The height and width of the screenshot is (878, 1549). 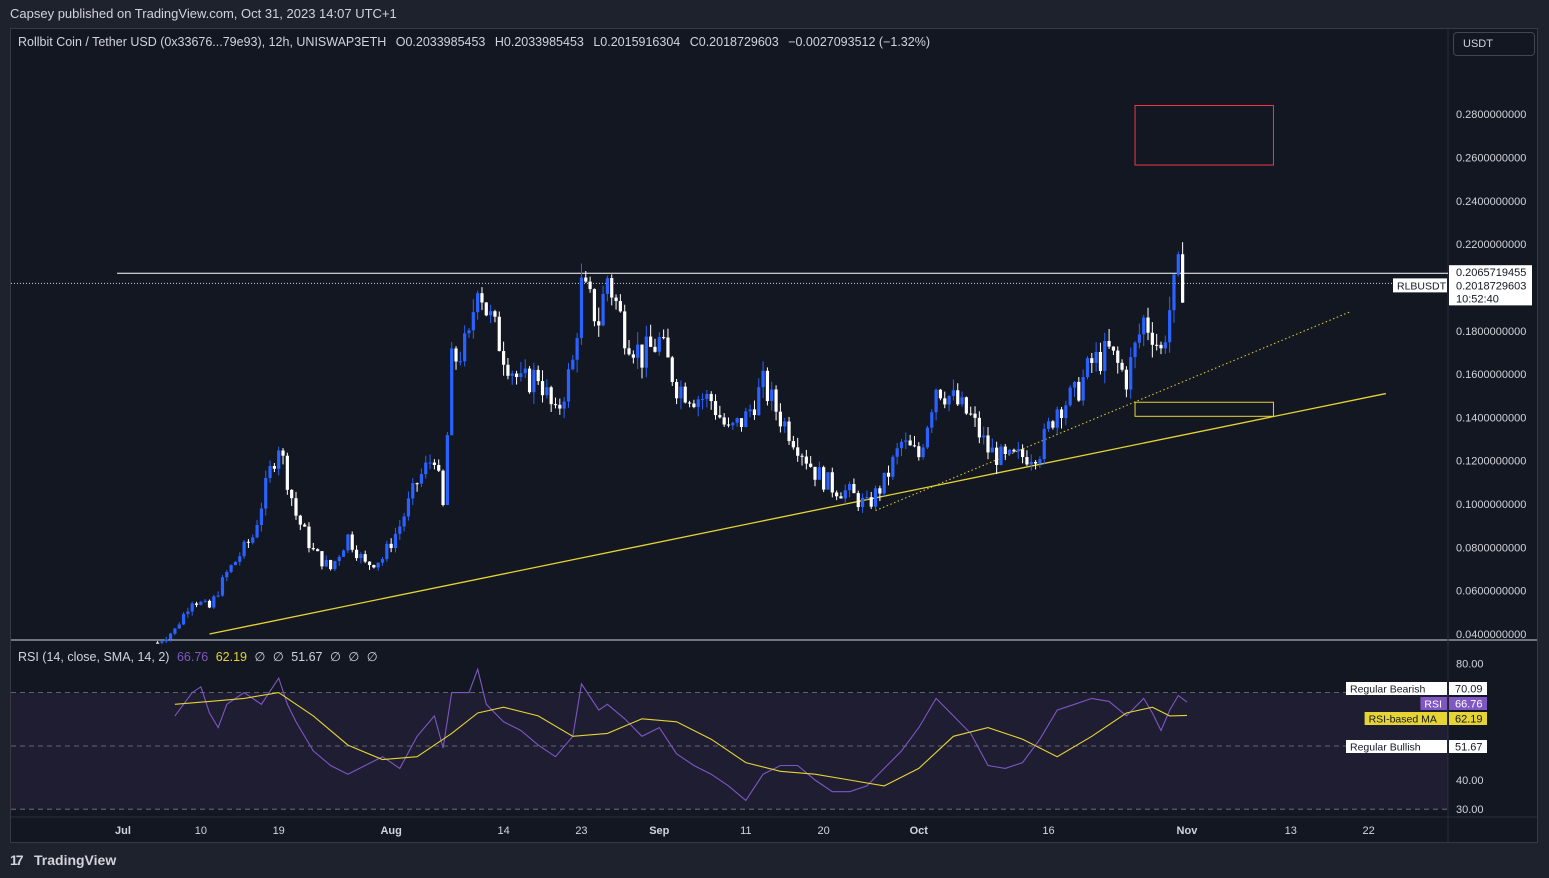 I want to click on price-tick-label: 0.1800000000, so click(x=1491, y=332).